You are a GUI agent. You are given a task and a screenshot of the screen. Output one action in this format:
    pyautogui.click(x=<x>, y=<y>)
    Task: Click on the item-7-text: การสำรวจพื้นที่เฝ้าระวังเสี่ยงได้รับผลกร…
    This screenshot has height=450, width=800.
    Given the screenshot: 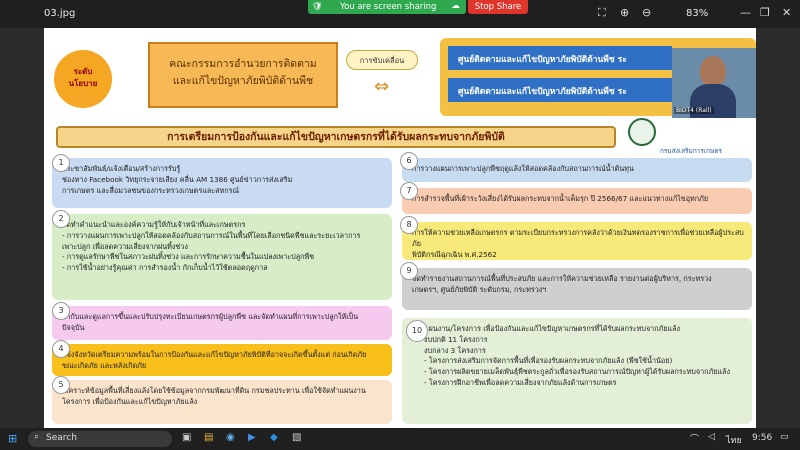 What is the action you would take?
    pyautogui.click(x=560, y=198)
    